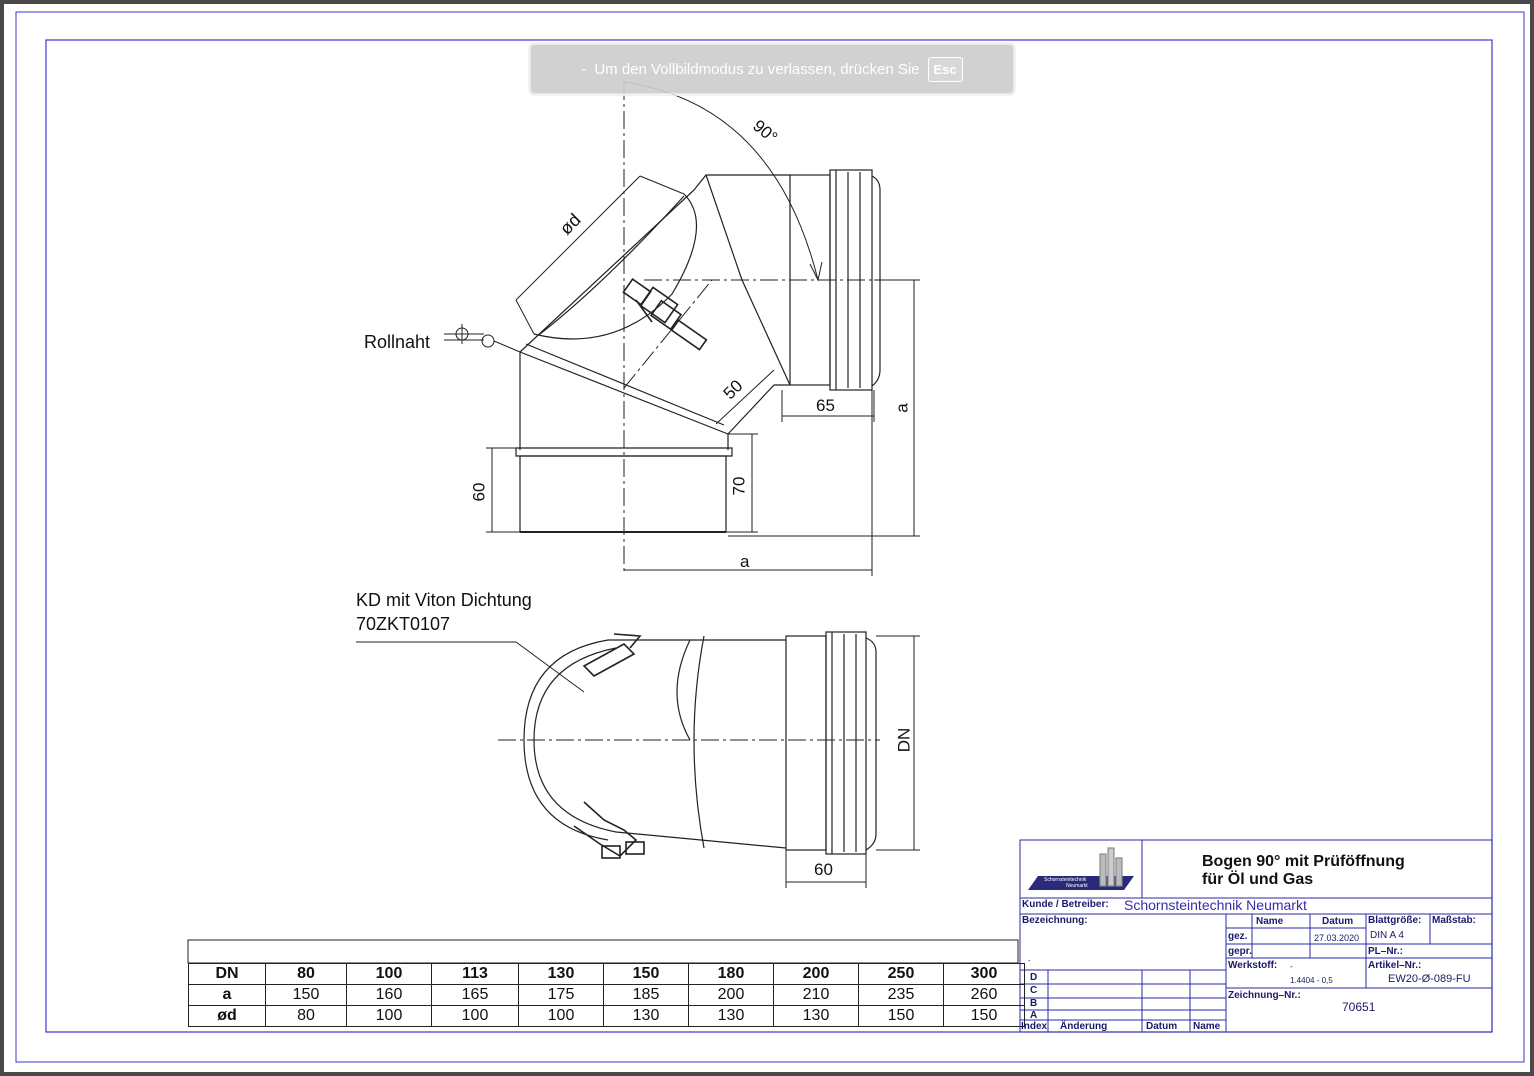 This screenshot has width=1534, height=1076. What do you see at coordinates (904, 740) in the screenshot?
I see `dim-dn: DN` at bounding box center [904, 740].